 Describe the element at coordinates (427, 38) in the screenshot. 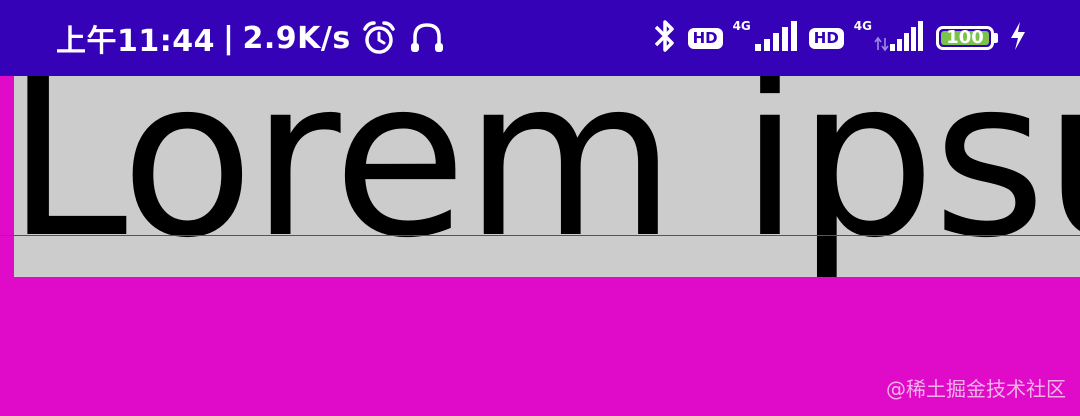

I see `headphone-icon` at that location.